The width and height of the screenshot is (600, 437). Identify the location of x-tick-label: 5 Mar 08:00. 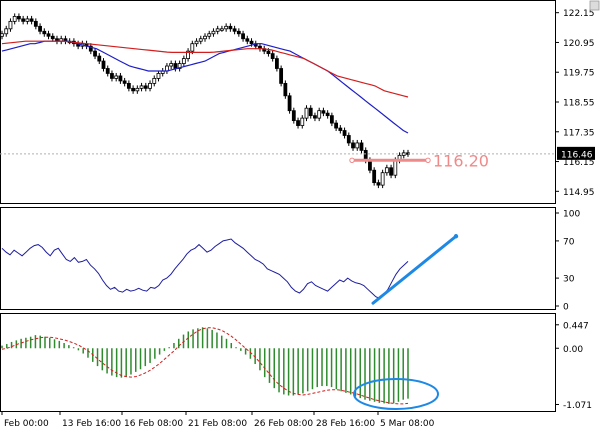
(407, 424).